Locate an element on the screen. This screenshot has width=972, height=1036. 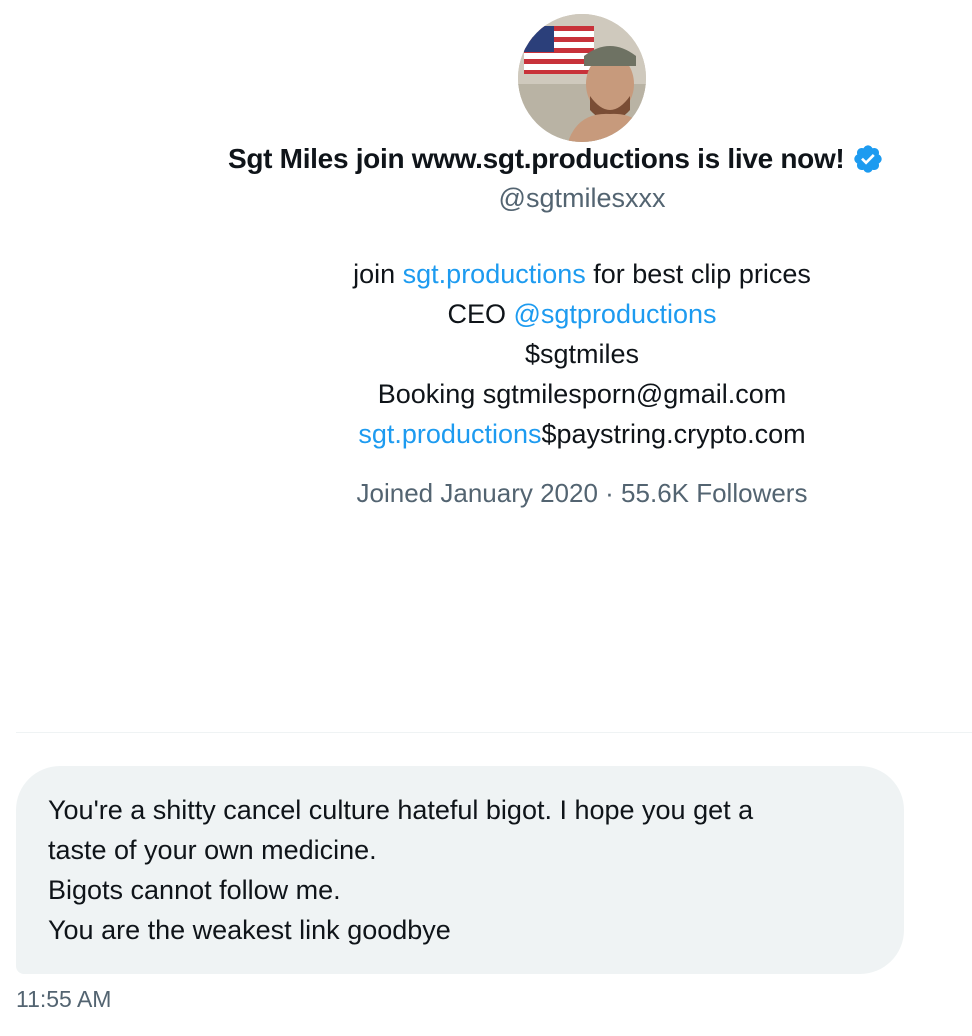
bio-line-5: sgt.productions$paystring.crypto.com is located at coordinates (486, 434).